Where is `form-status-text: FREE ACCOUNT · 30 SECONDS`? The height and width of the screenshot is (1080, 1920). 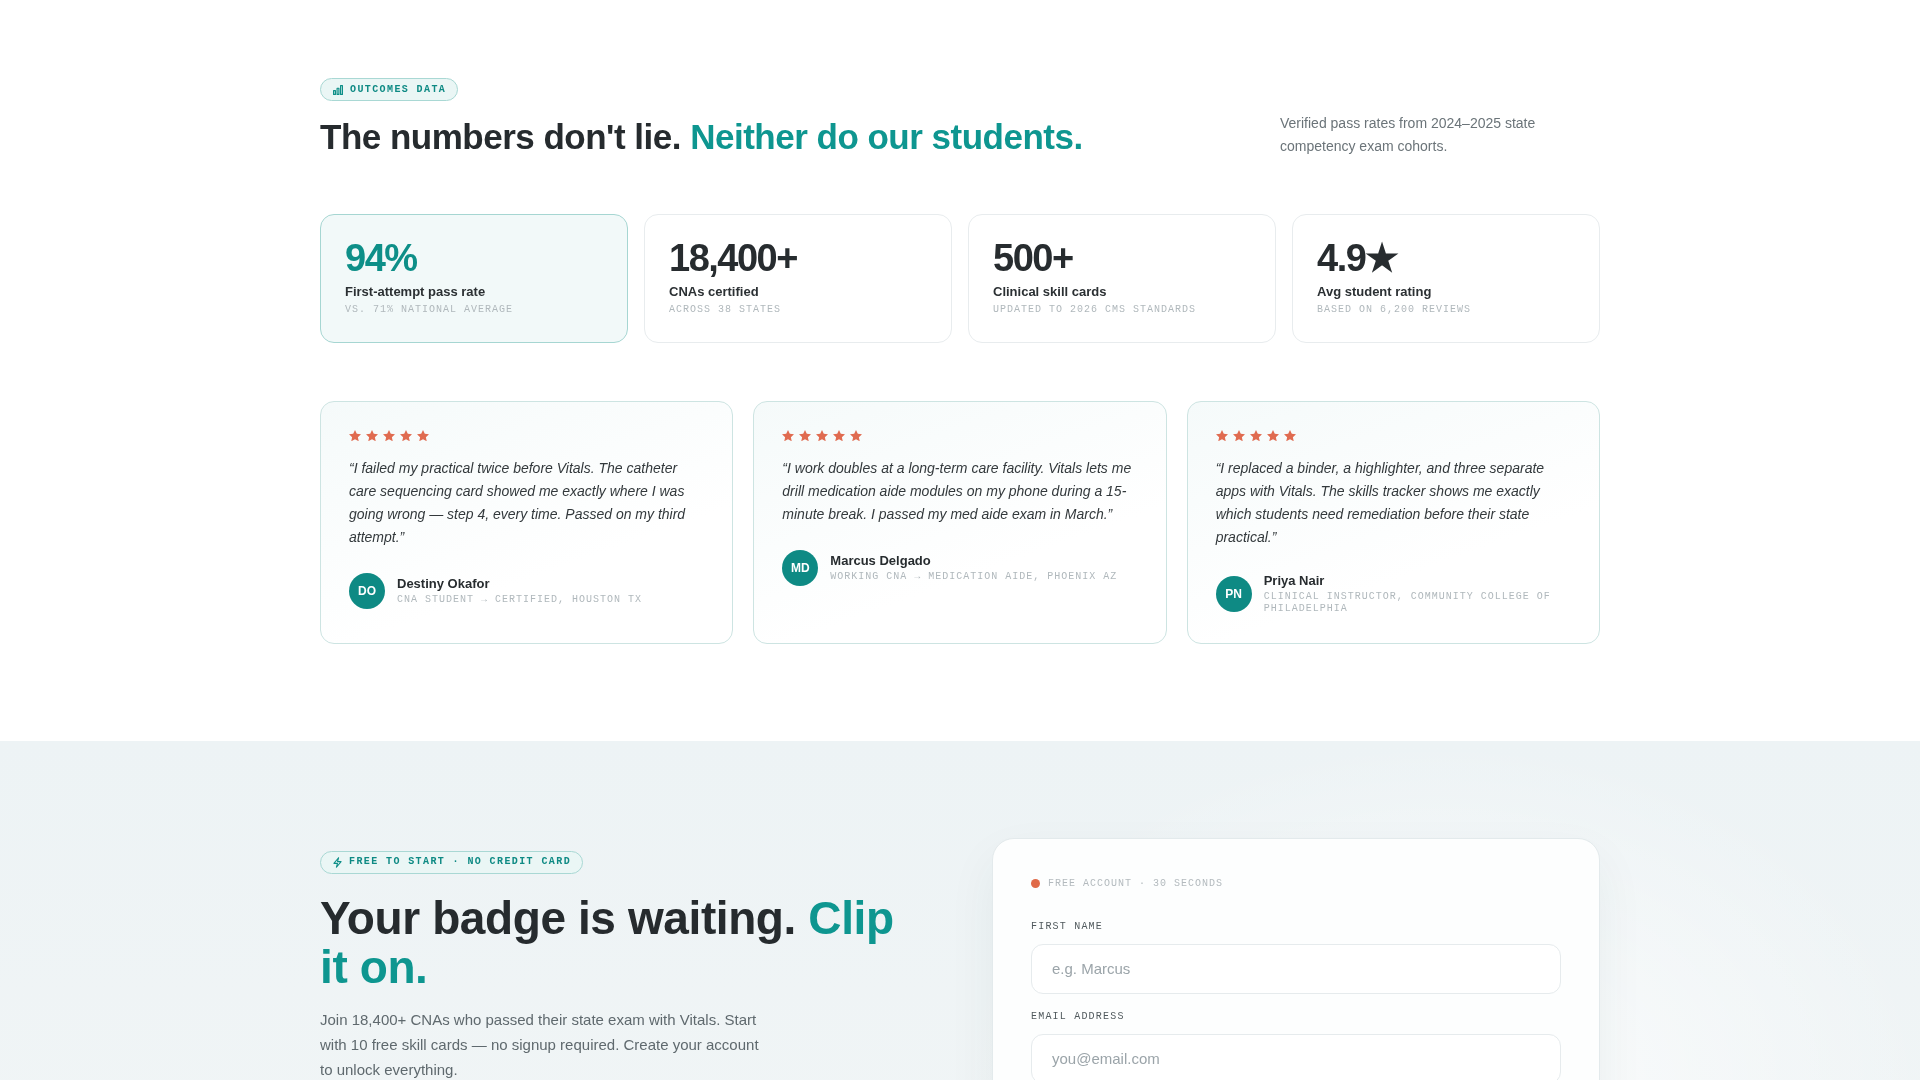 form-status-text: FREE ACCOUNT · 30 SECONDS is located at coordinates (1136, 883).